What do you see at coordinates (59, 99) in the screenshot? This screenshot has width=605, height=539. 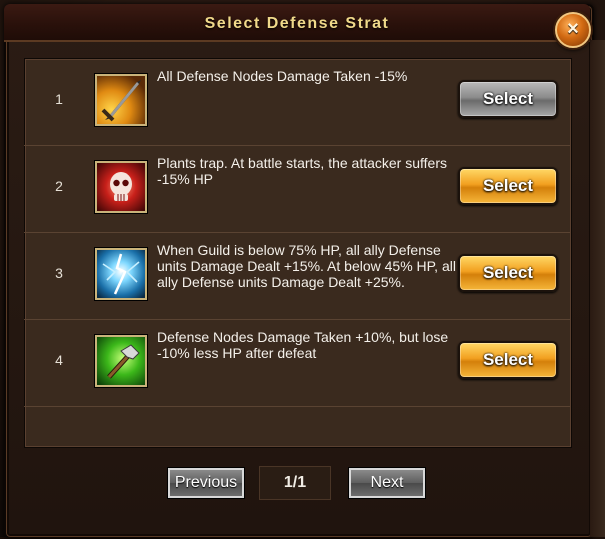 I see `strategy-index: 1` at bounding box center [59, 99].